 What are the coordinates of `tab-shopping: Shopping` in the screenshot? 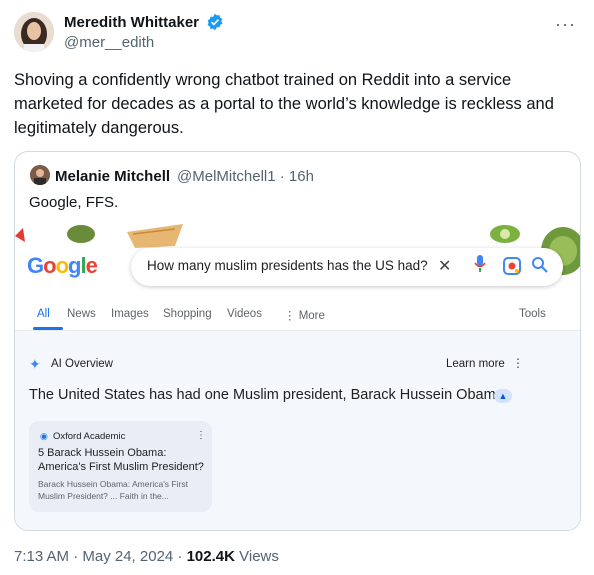 It's located at (187, 314).